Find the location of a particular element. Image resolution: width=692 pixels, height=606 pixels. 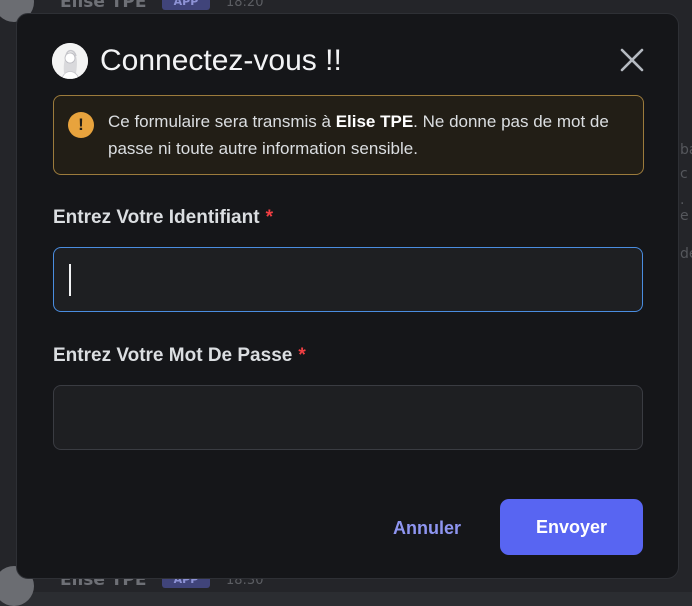

close-button is located at coordinates (632, 60).